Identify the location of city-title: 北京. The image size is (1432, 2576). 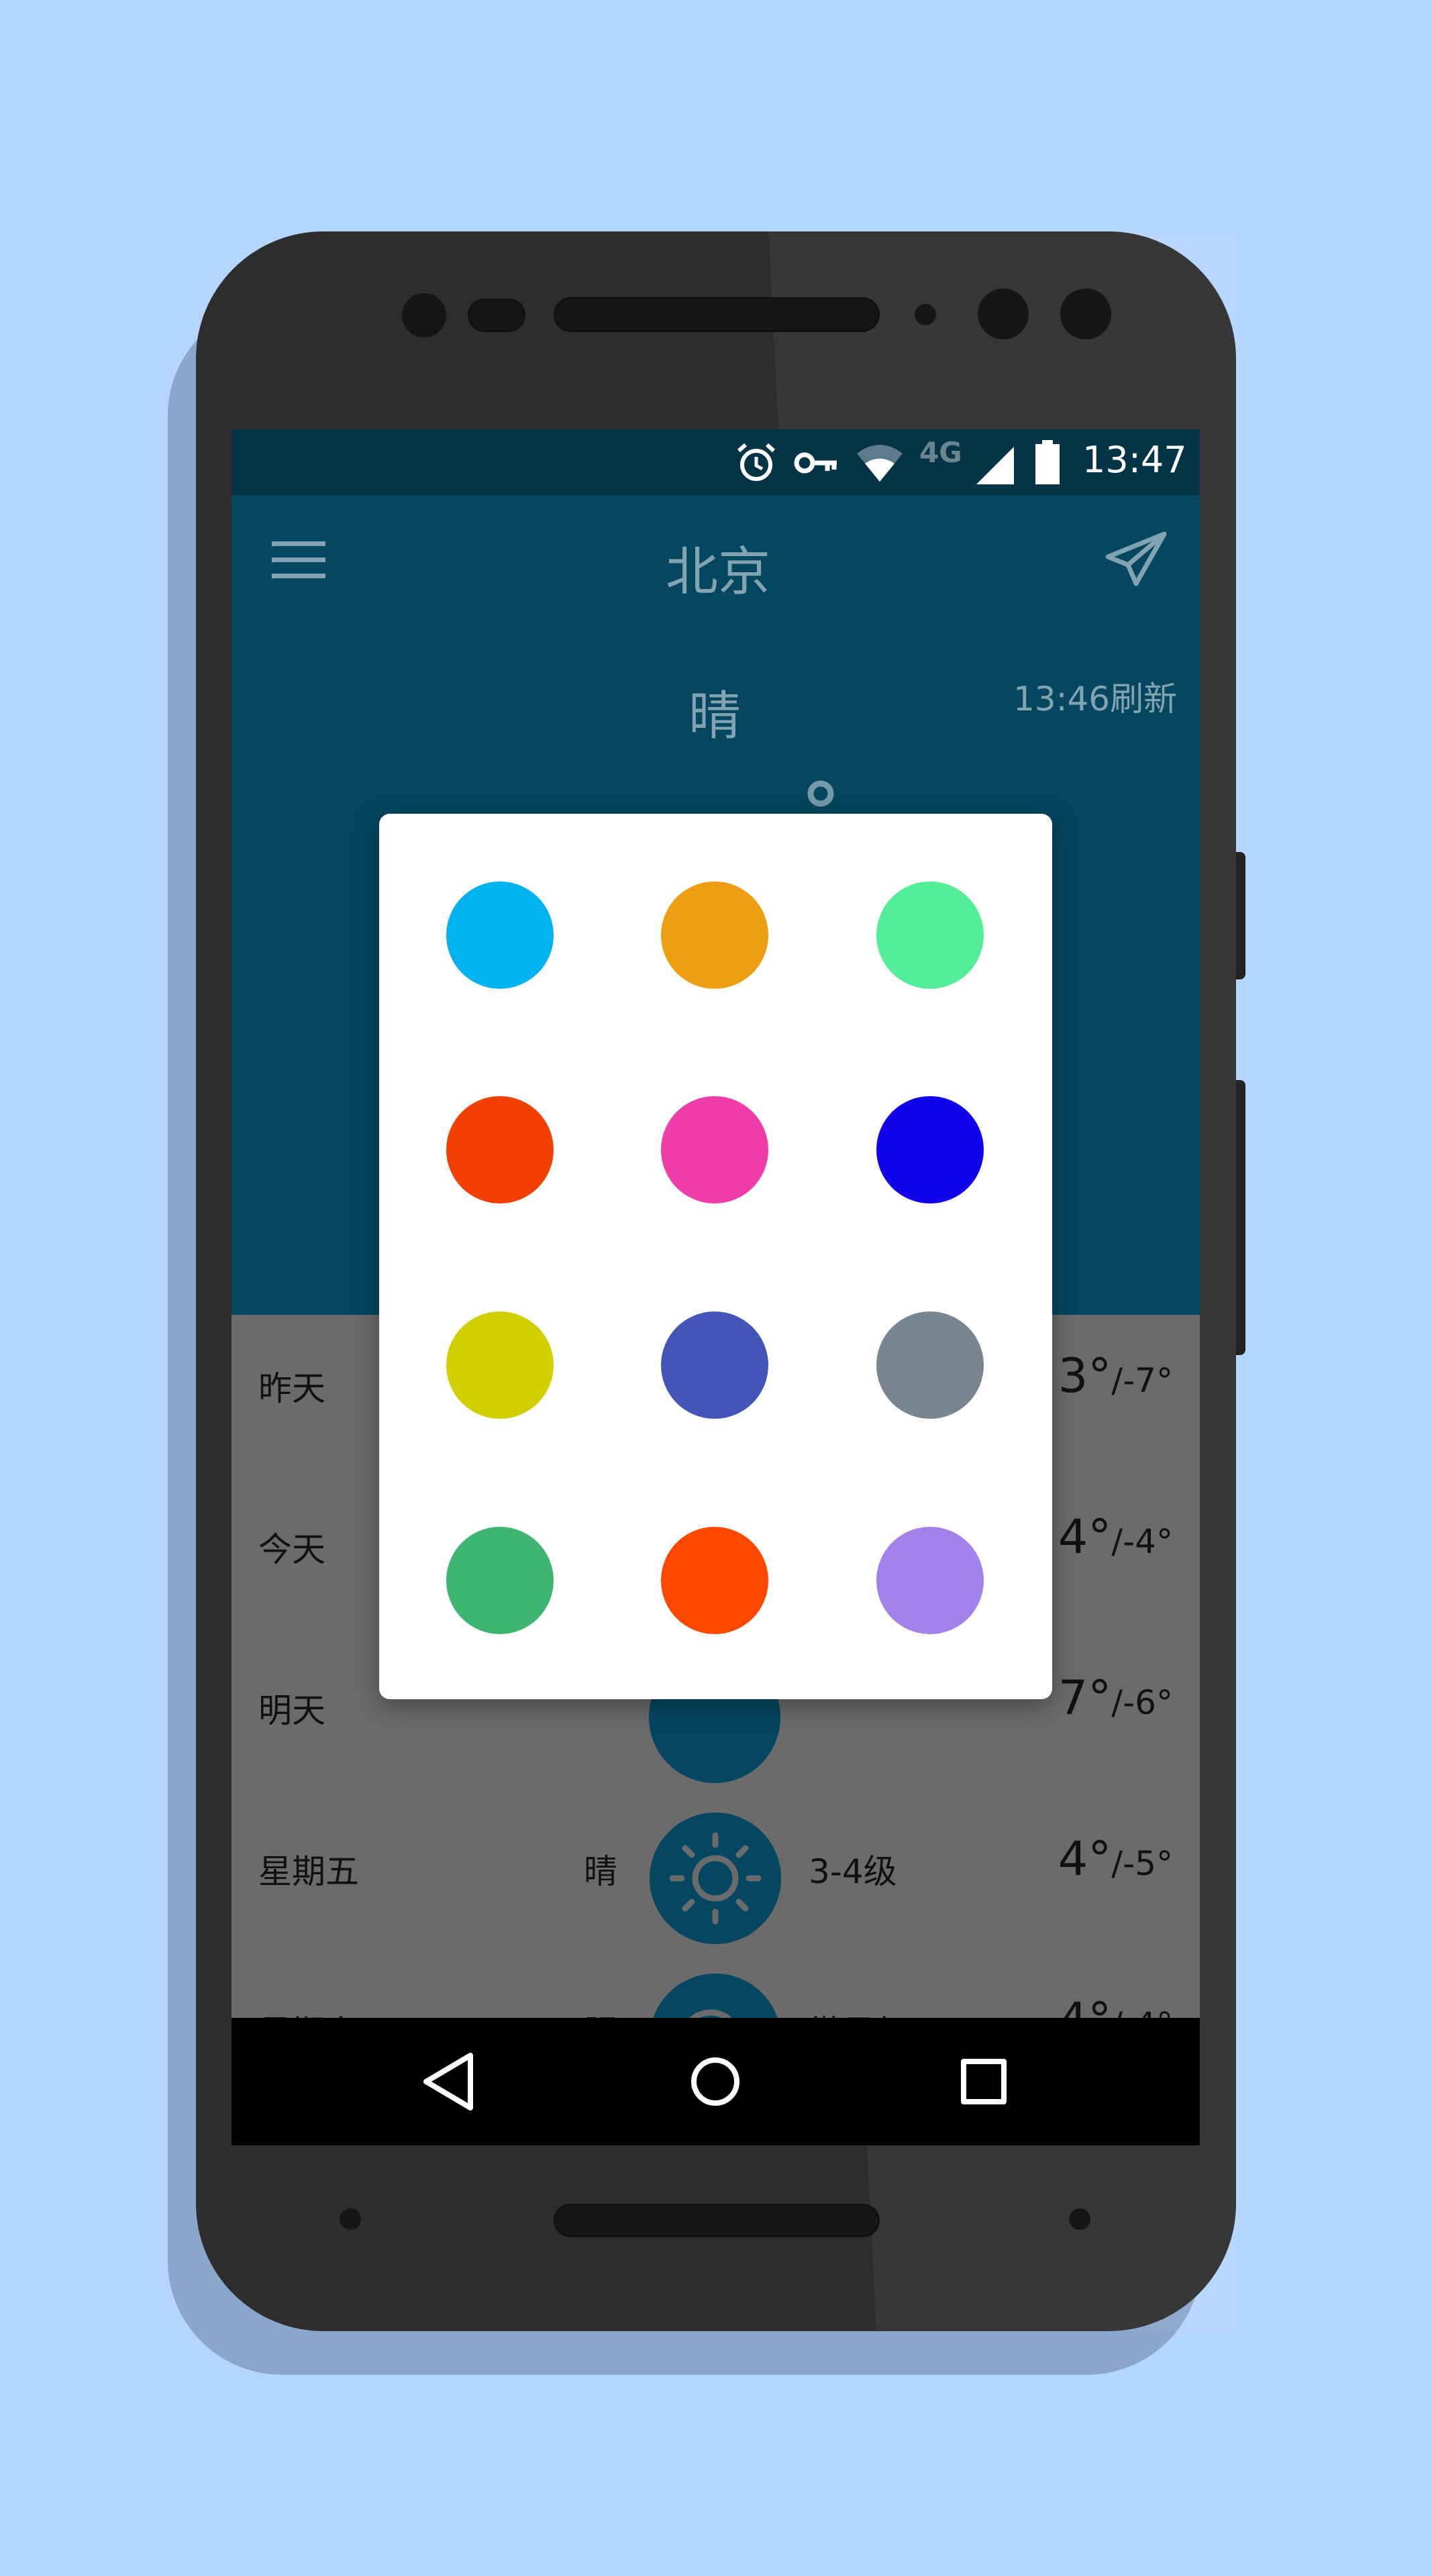
(718, 567).